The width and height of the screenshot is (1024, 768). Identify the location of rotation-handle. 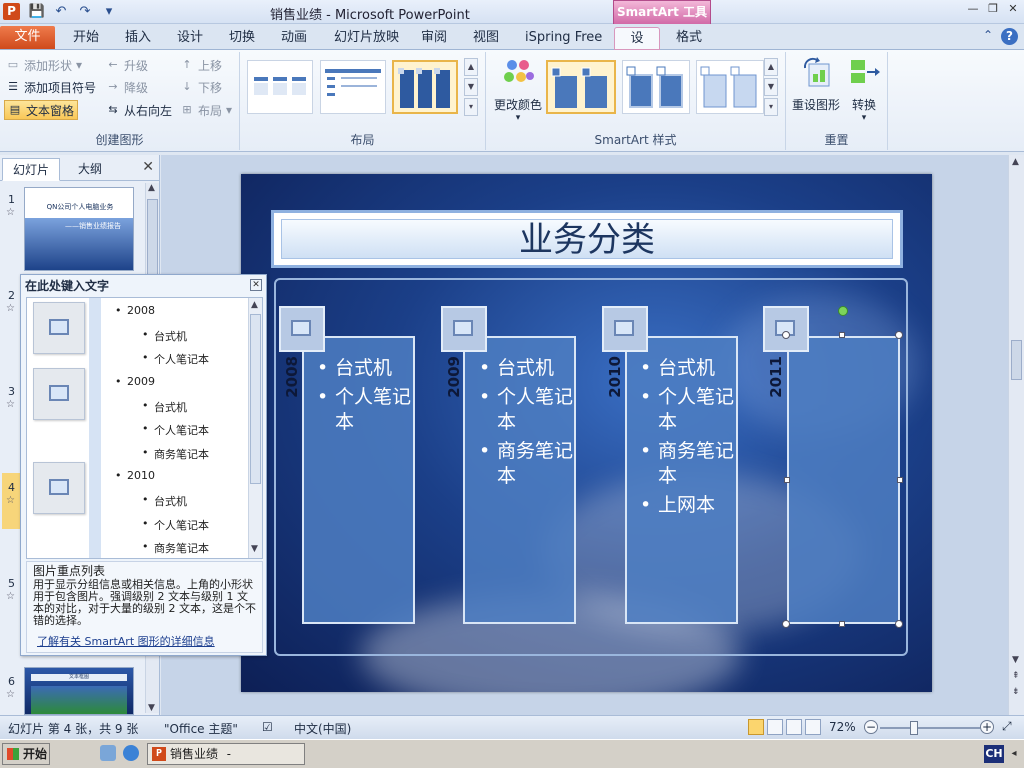
(843, 311).